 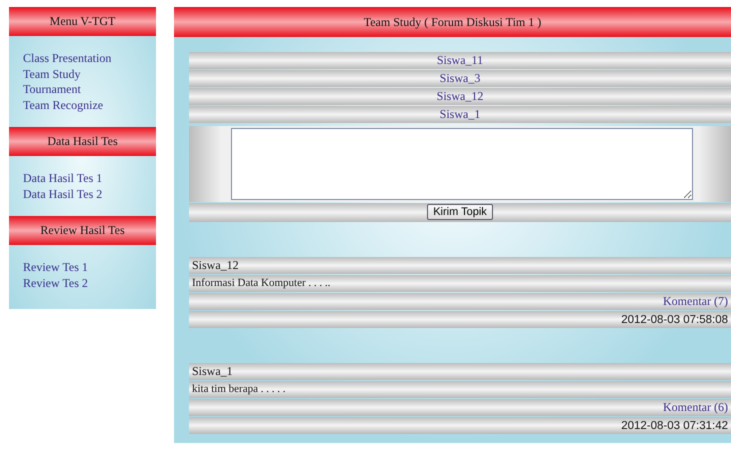 I want to click on menu-link: Data Hasil Tes 1, so click(x=82, y=178).